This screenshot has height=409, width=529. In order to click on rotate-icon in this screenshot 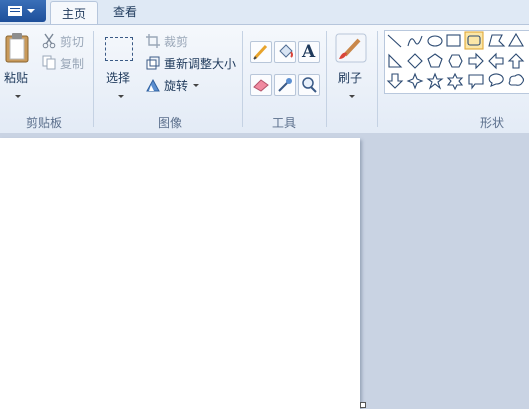, I will do `click(153, 85)`.